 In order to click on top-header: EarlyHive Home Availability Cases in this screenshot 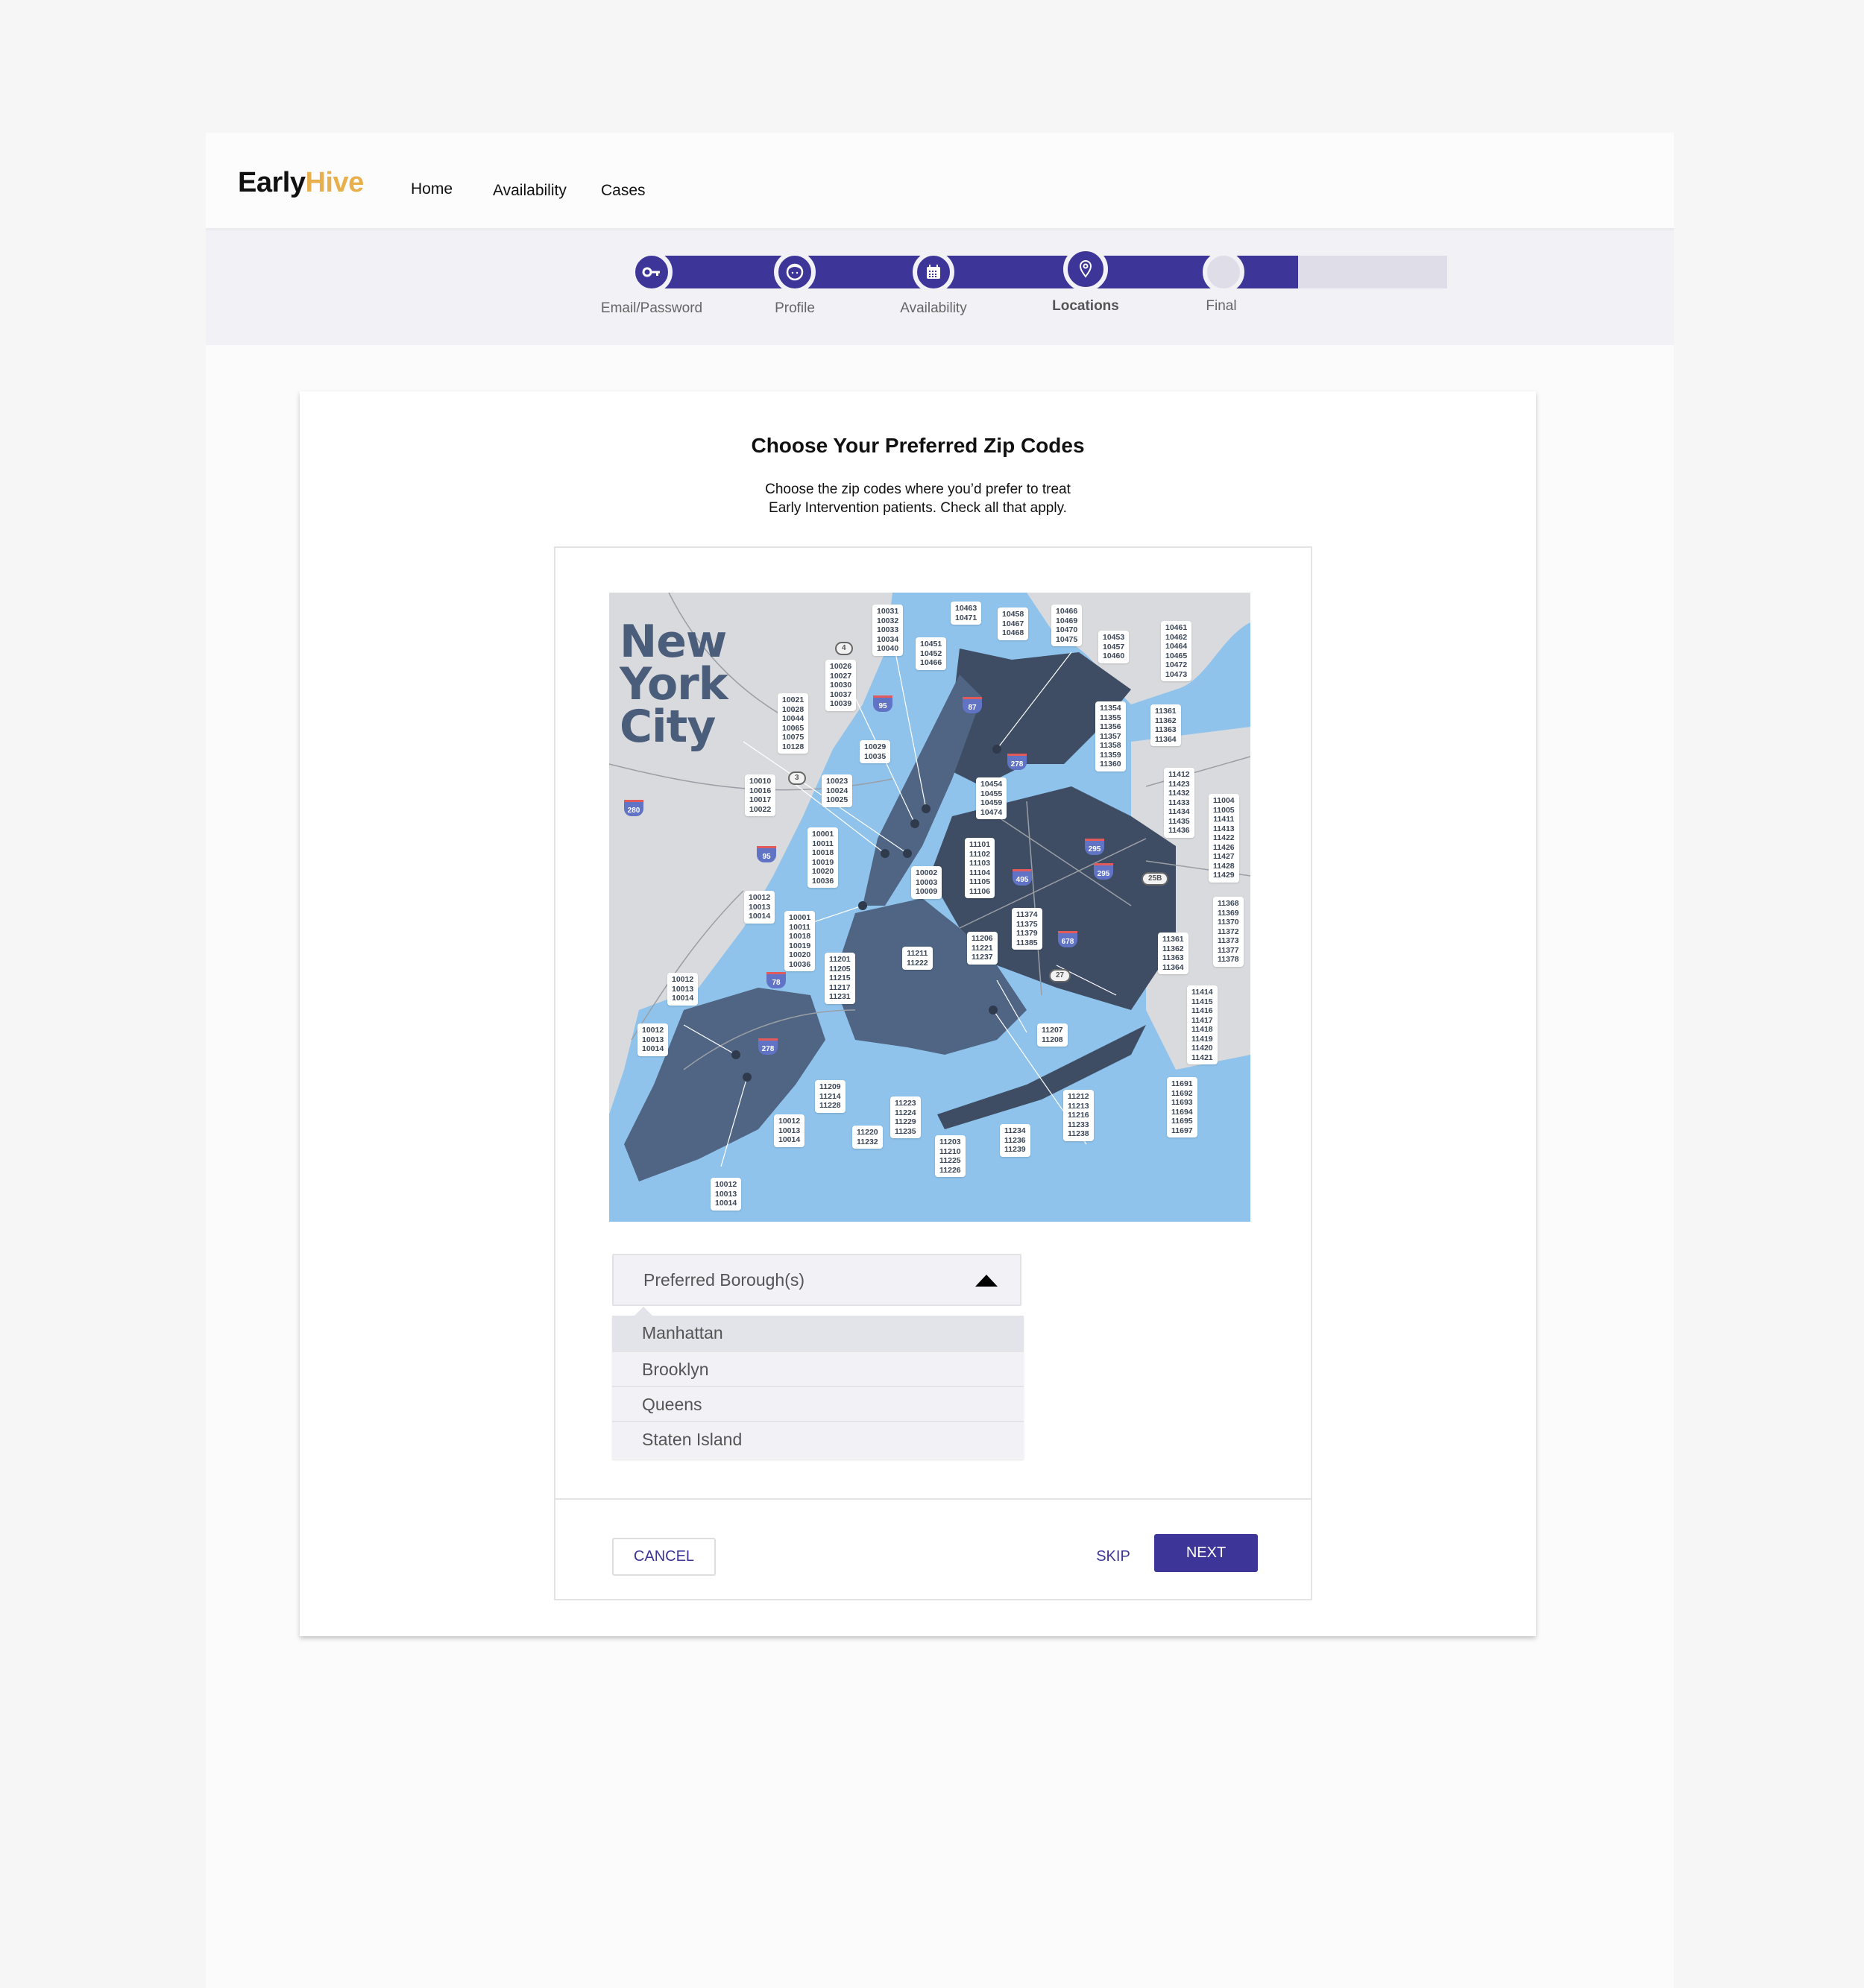, I will do `click(940, 181)`.